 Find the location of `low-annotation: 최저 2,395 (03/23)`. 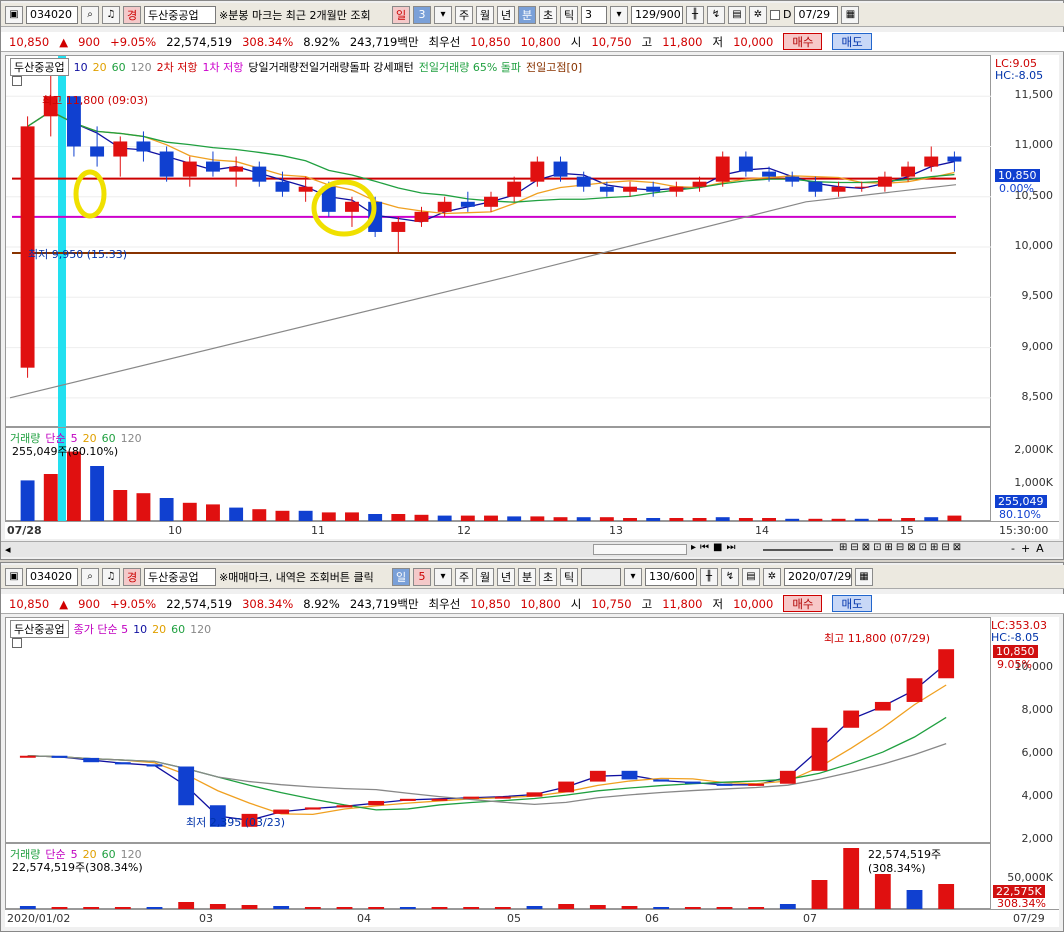

low-annotation: 최저 2,395 (03/23) is located at coordinates (236, 822).